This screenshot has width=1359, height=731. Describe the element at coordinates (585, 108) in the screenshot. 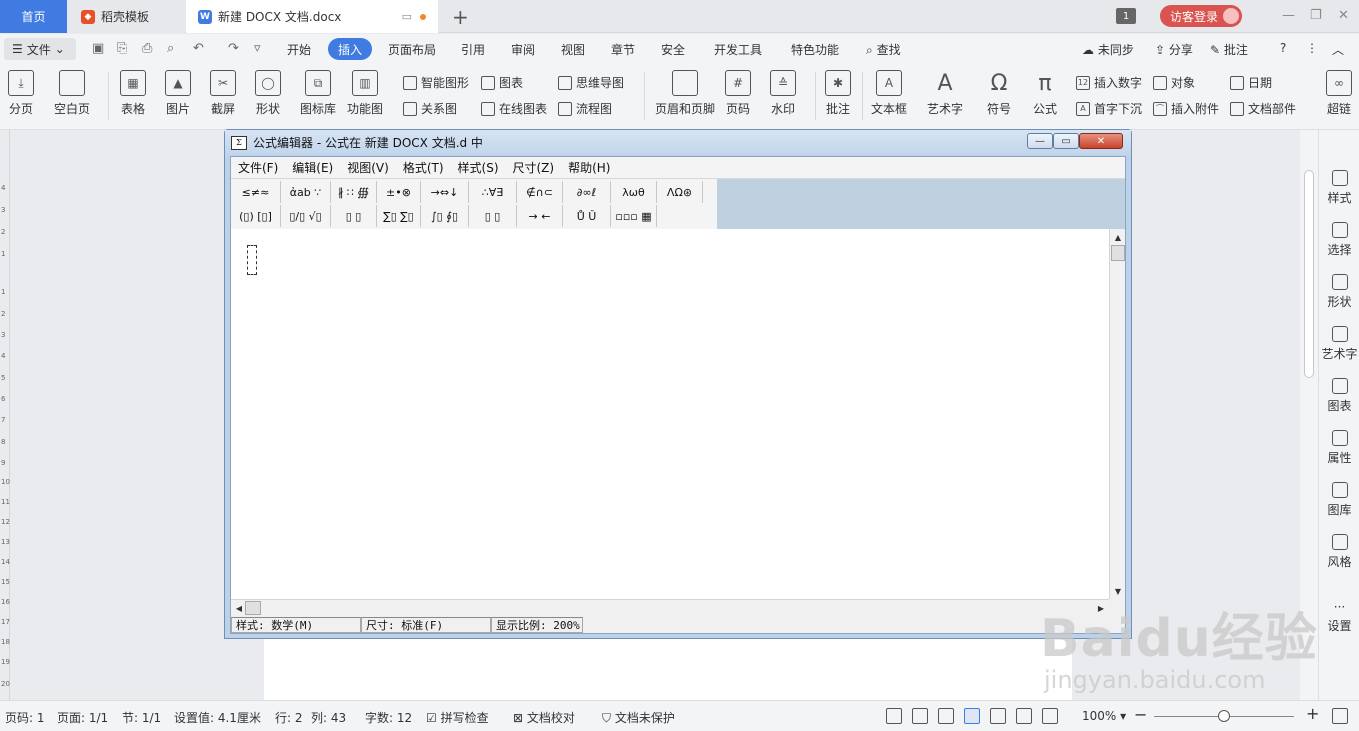

I see `flowchart-button: 流程图` at that location.